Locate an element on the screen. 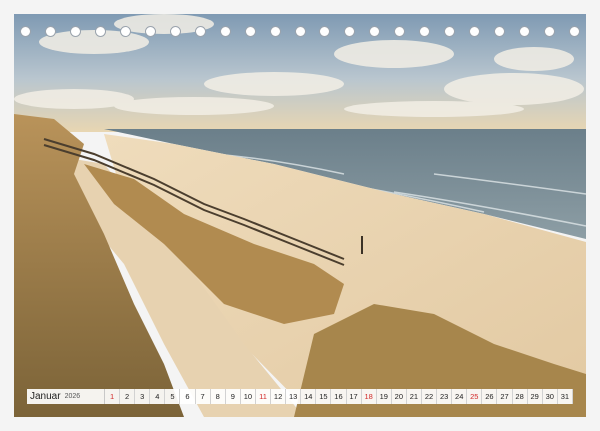 The height and width of the screenshot is (431, 600). spiral-binding is located at coordinates (300, 32).